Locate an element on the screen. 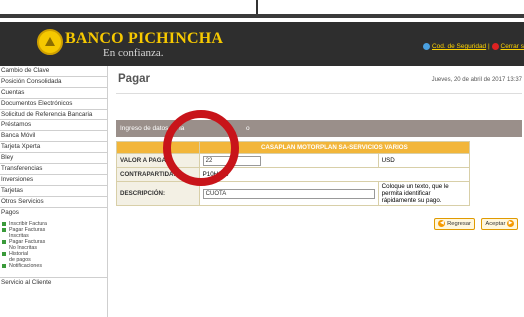 This screenshot has height=317, width=524. annotation-circle is located at coordinates (201, 148).